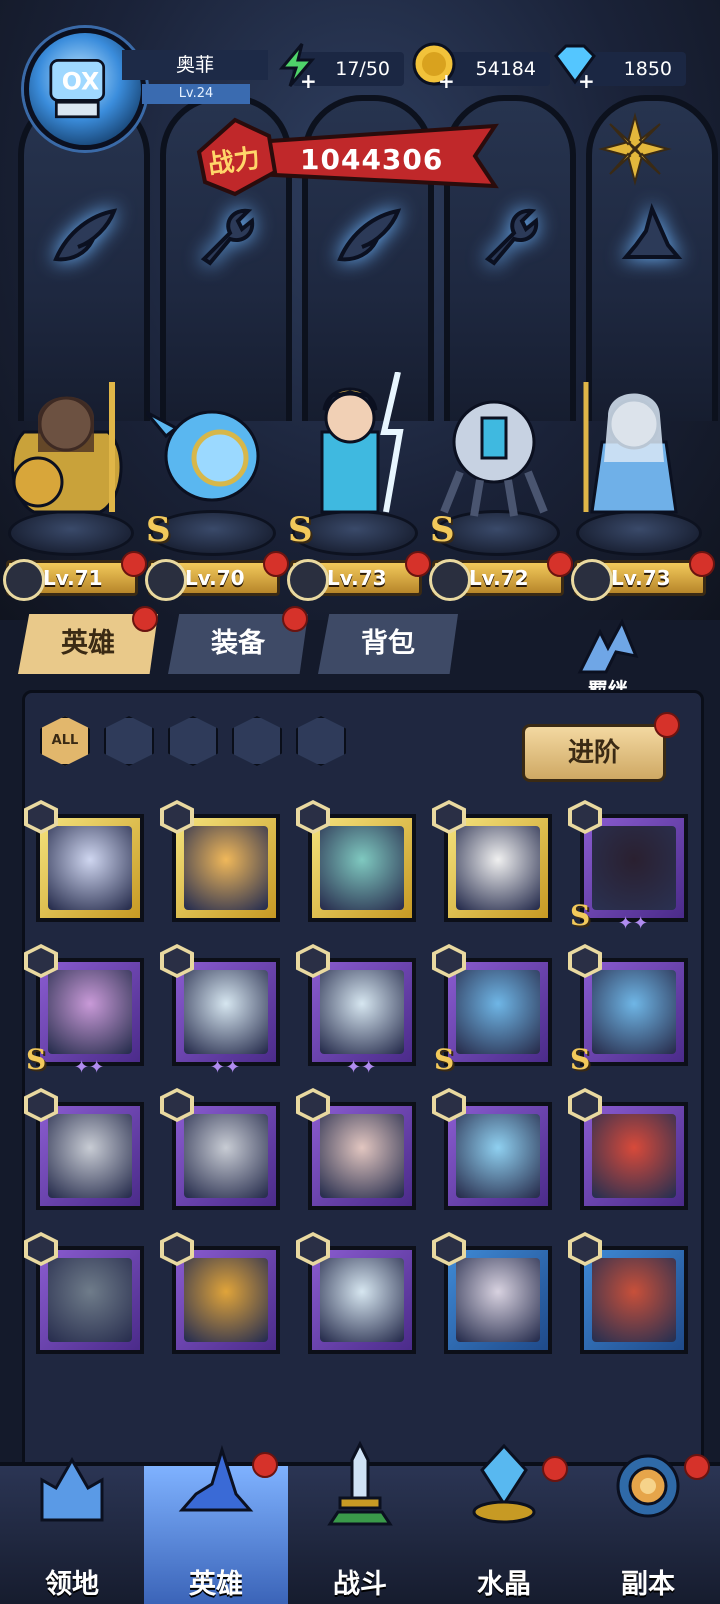  I want to click on nav-crystal: 水晶, so click(504, 1523).